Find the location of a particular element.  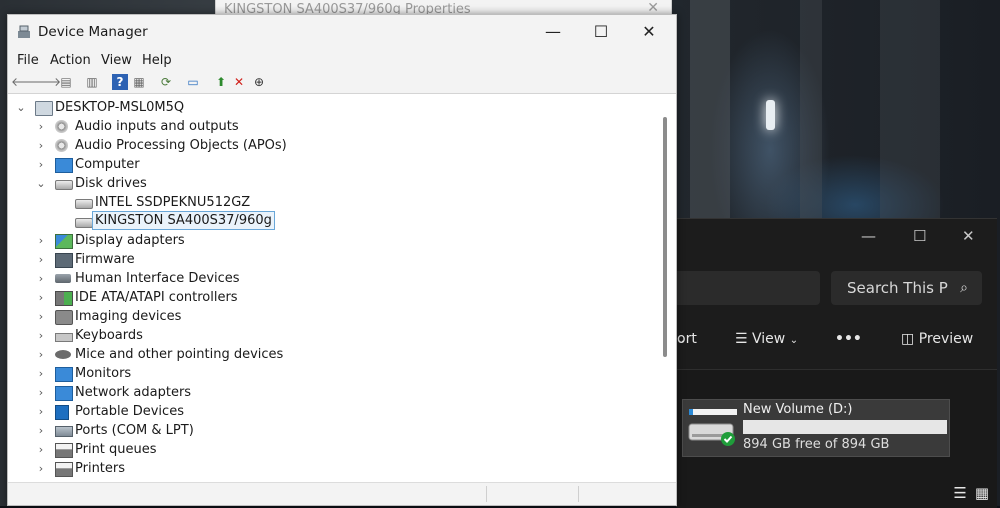

details-view-icon: ☰ is located at coordinates (959, 493).